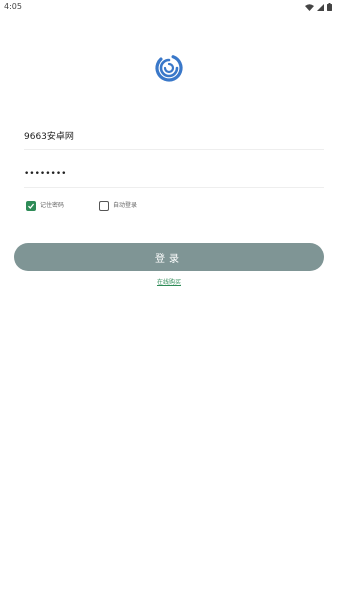  Describe the element at coordinates (329, 7) in the screenshot. I see `battery-icon` at that location.